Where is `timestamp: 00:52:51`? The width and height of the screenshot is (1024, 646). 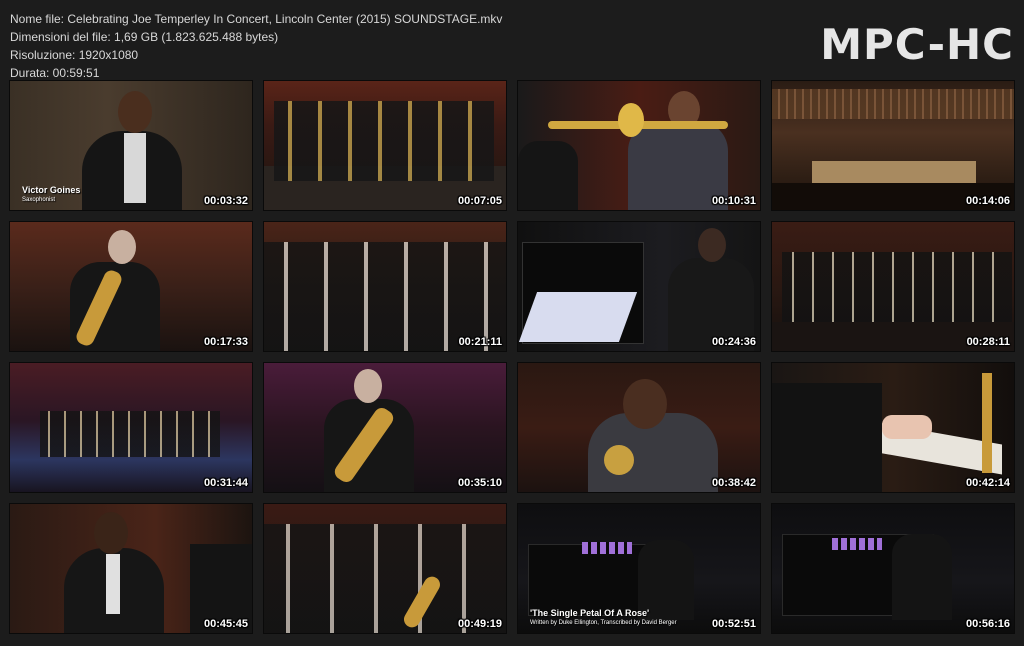
timestamp: 00:52:51 is located at coordinates (733, 624).